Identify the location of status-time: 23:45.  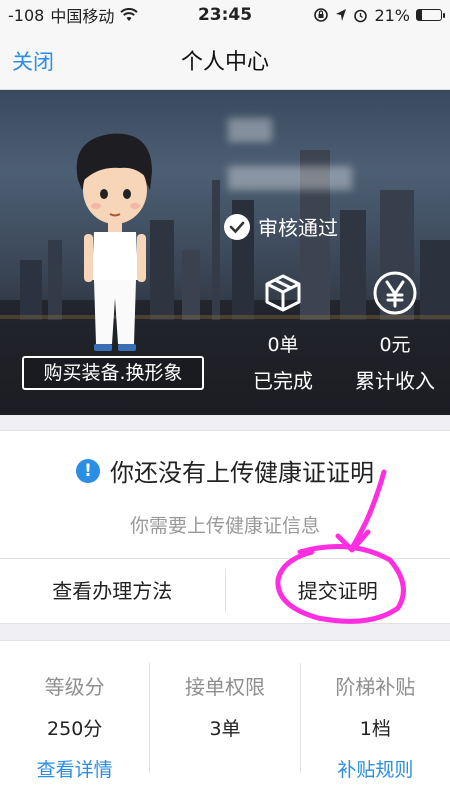
(225, 15).